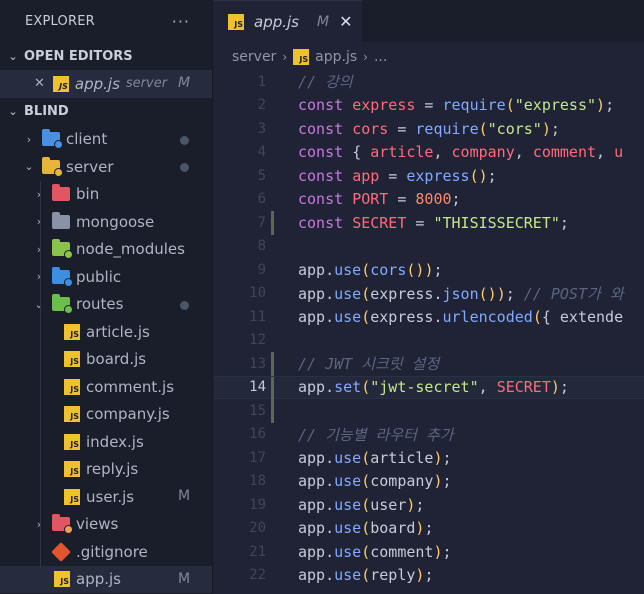 This screenshot has width=644, height=594. Describe the element at coordinates (106, 332) in the screenshot. I see `tree-item-file: JS article.js` at that location.